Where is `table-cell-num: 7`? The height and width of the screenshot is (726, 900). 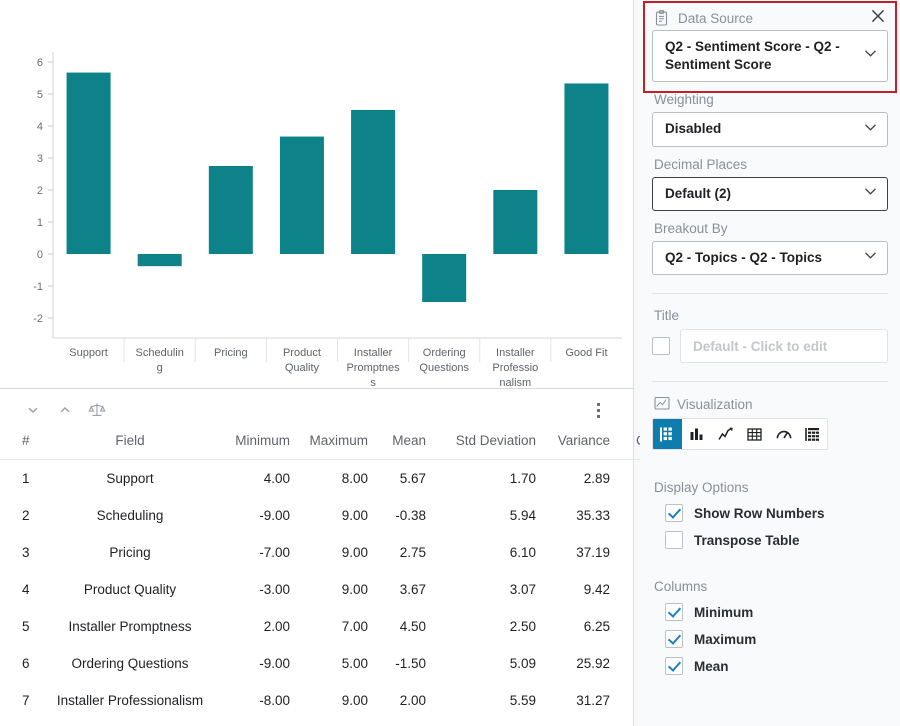
table-cell-num: 7 is located at coordinates (26, 700).